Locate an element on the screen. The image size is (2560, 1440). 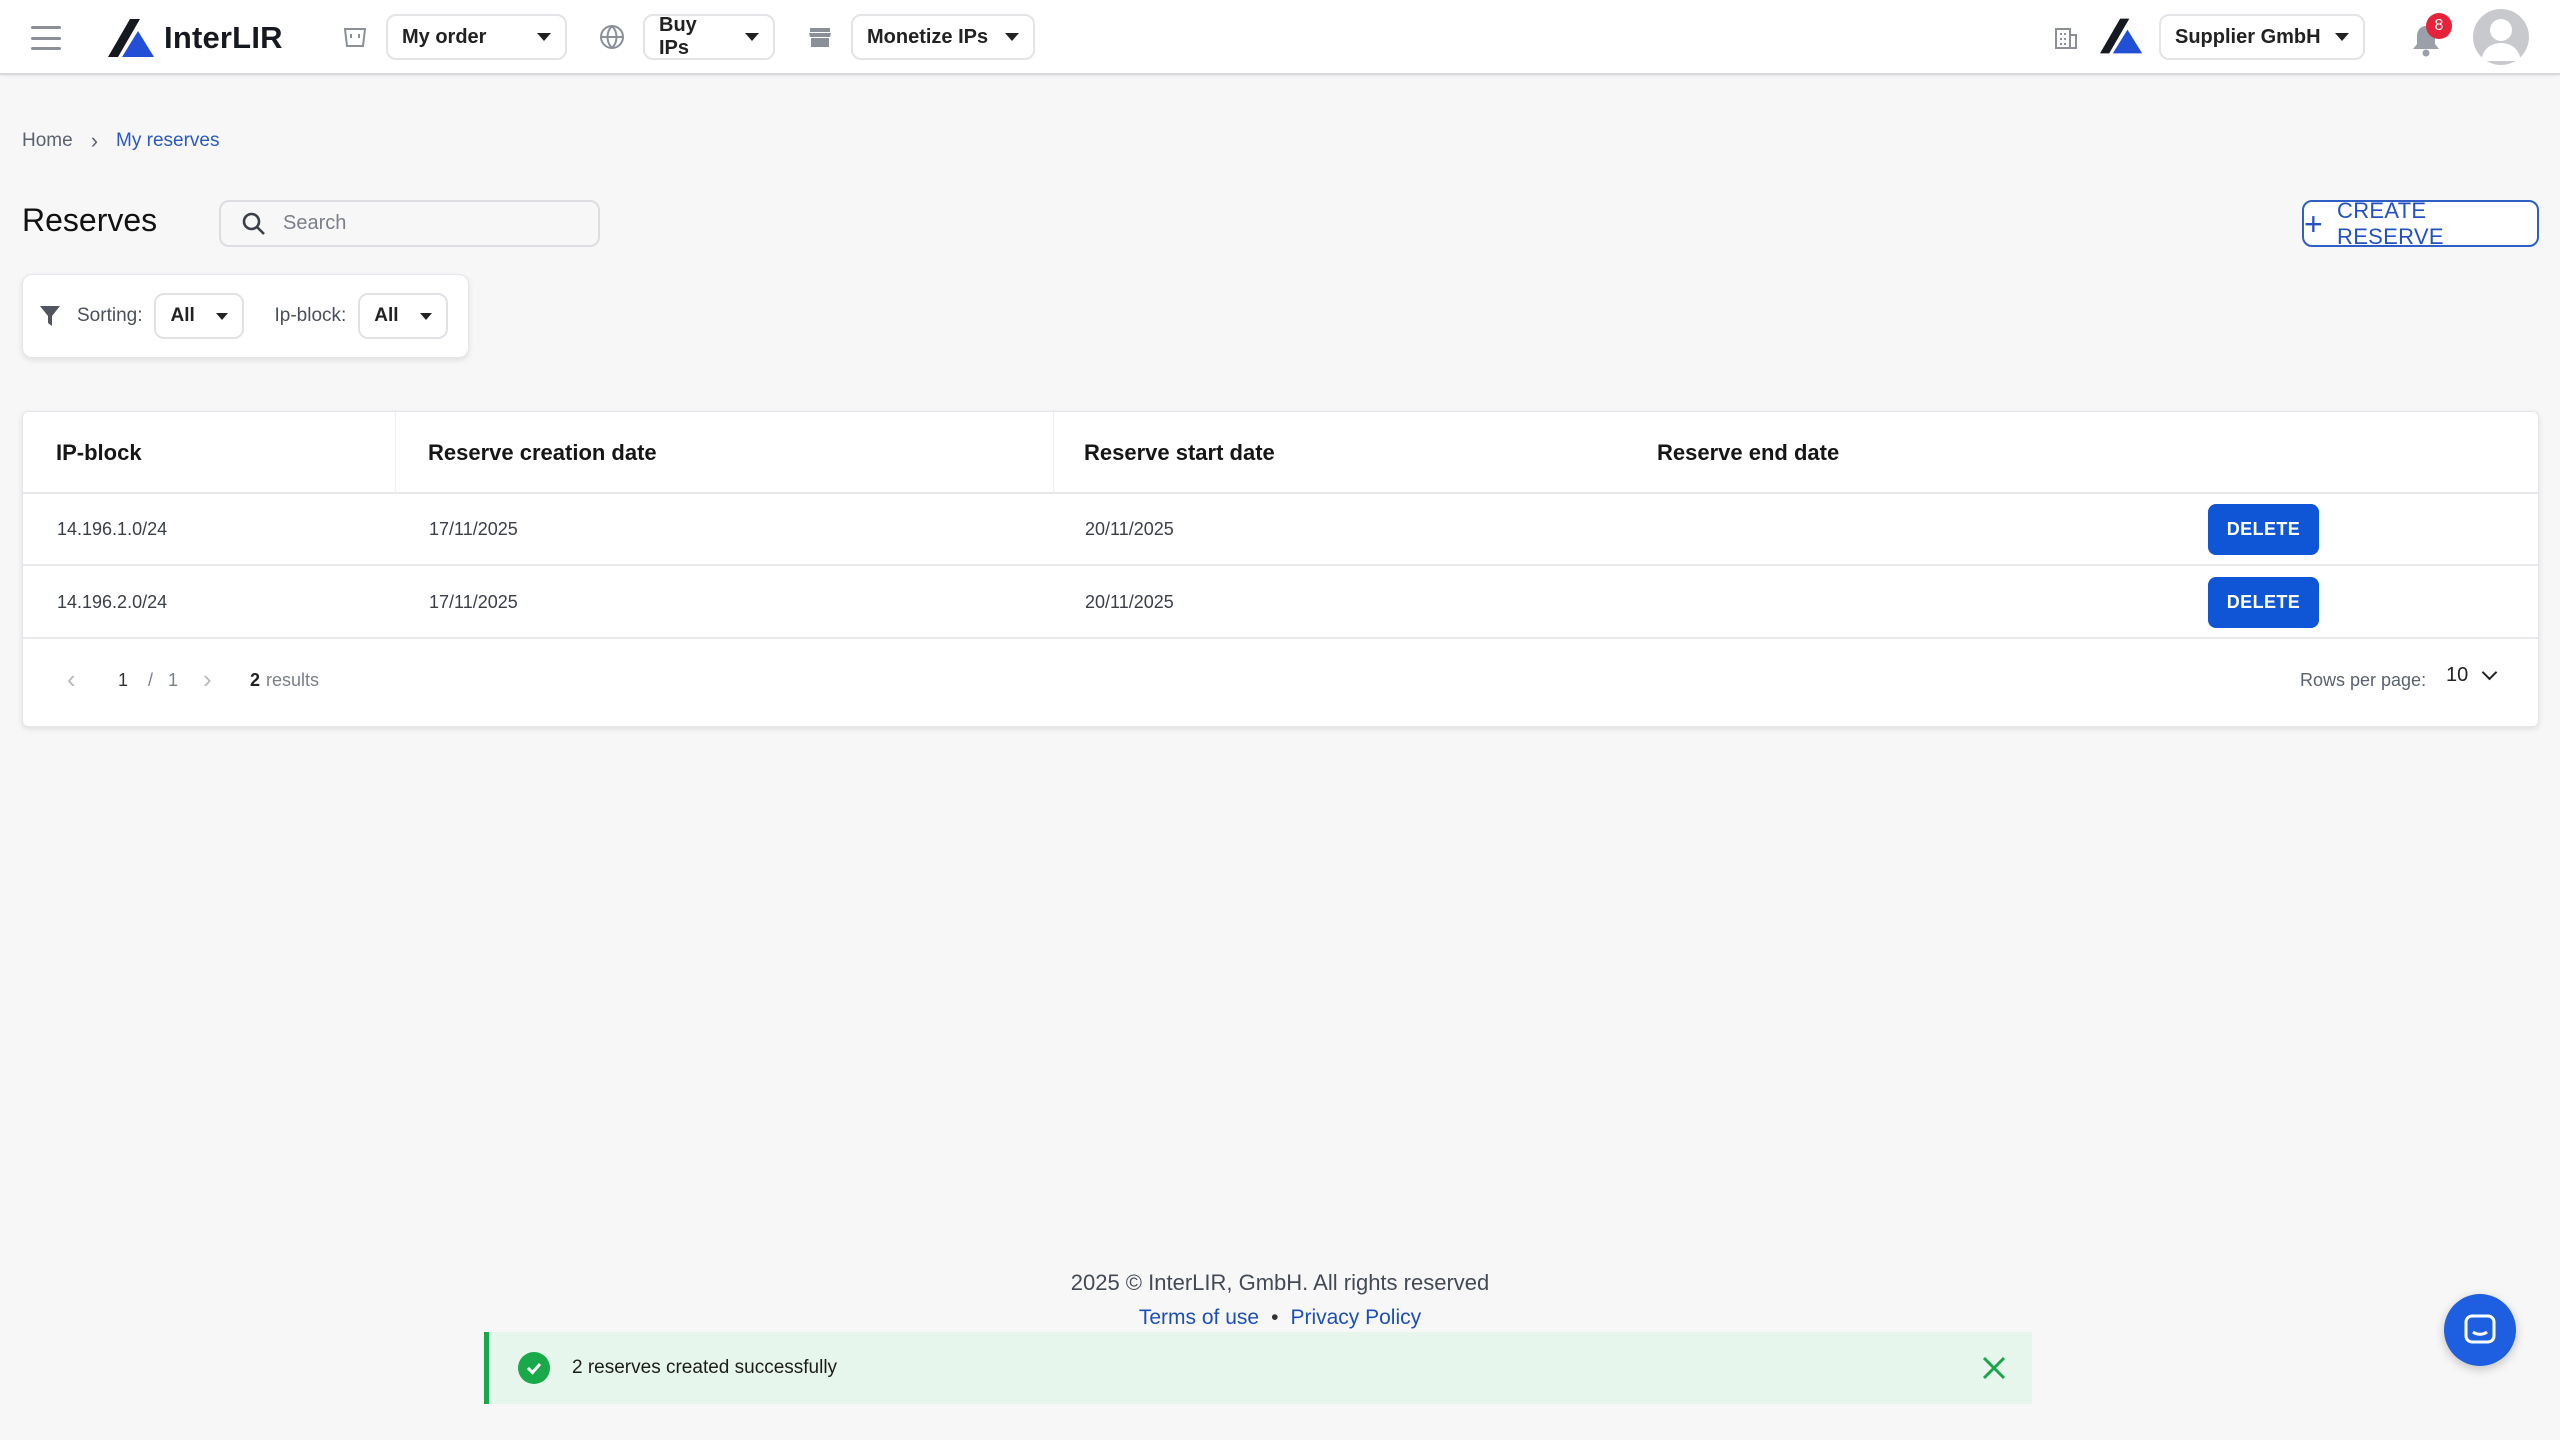
menu-icon is located at coordinates (46, 38).